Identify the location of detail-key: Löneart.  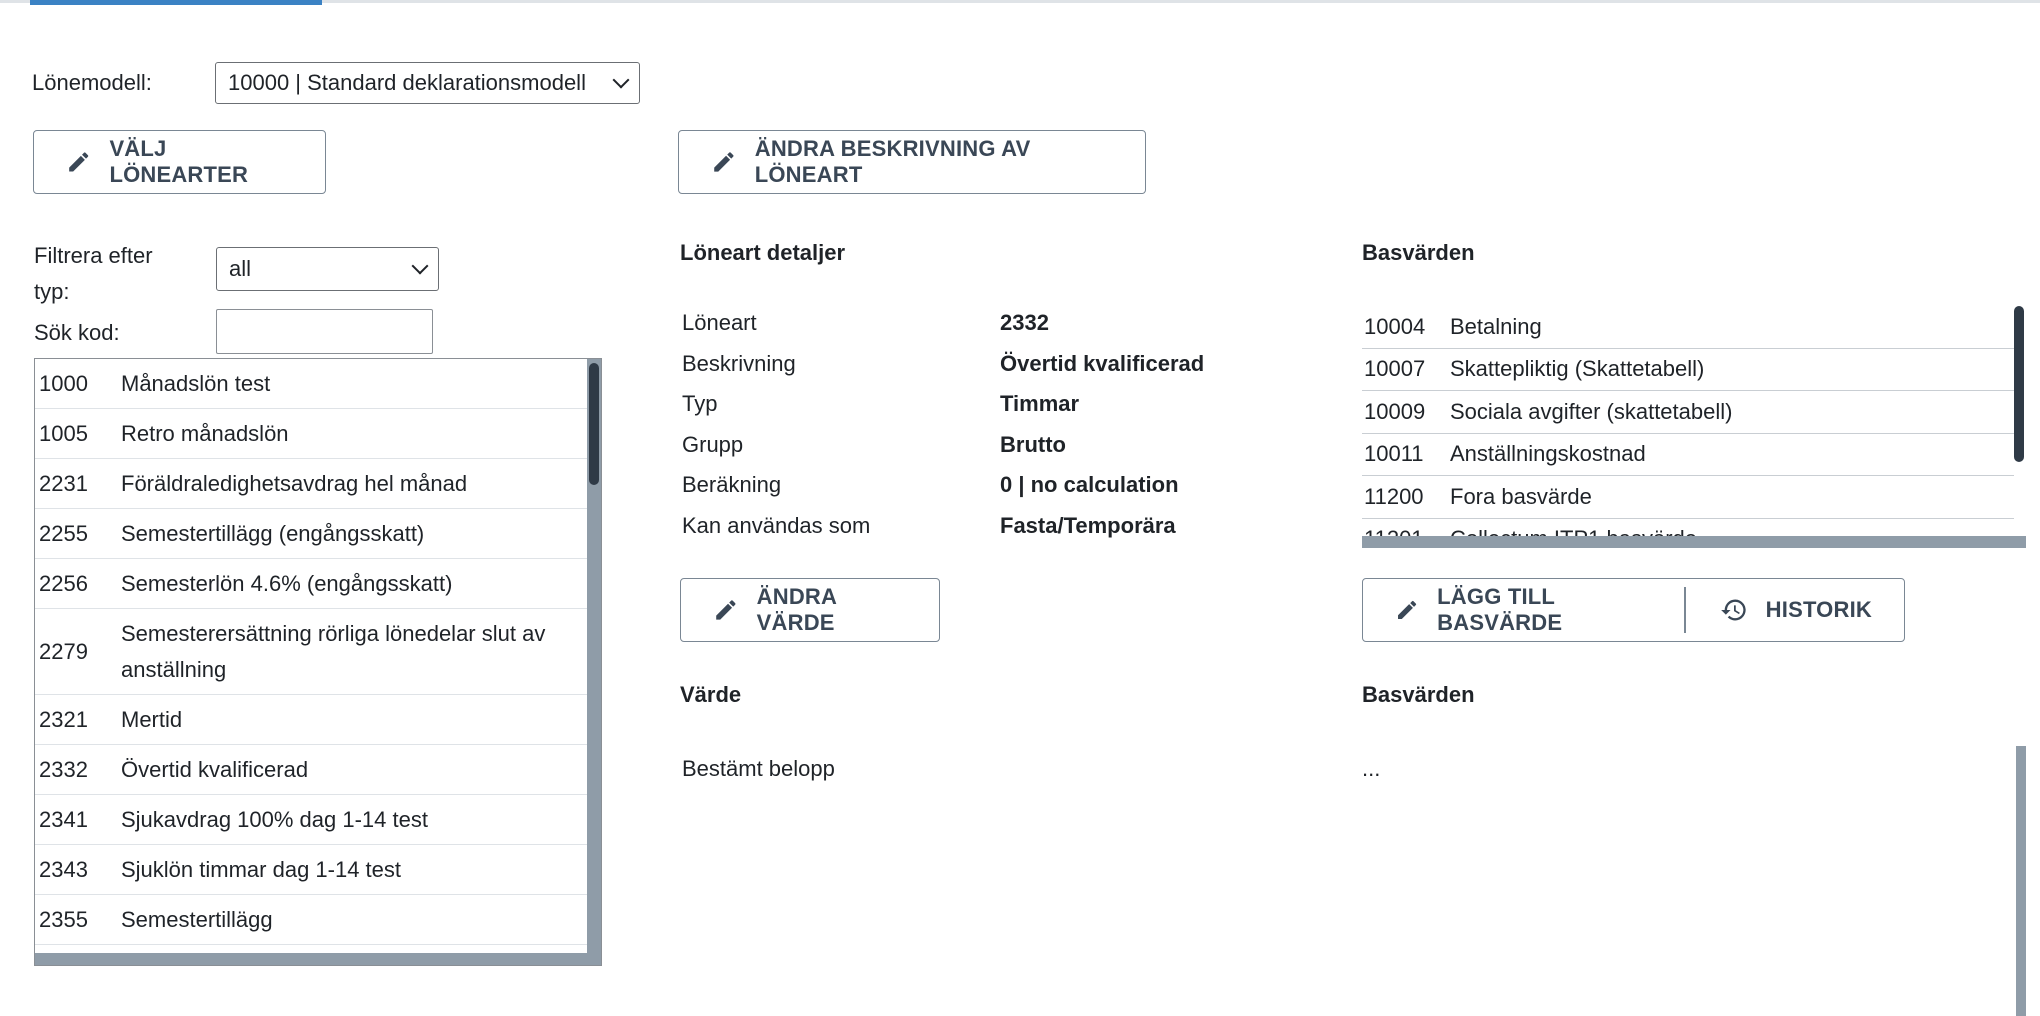
(719, 322).